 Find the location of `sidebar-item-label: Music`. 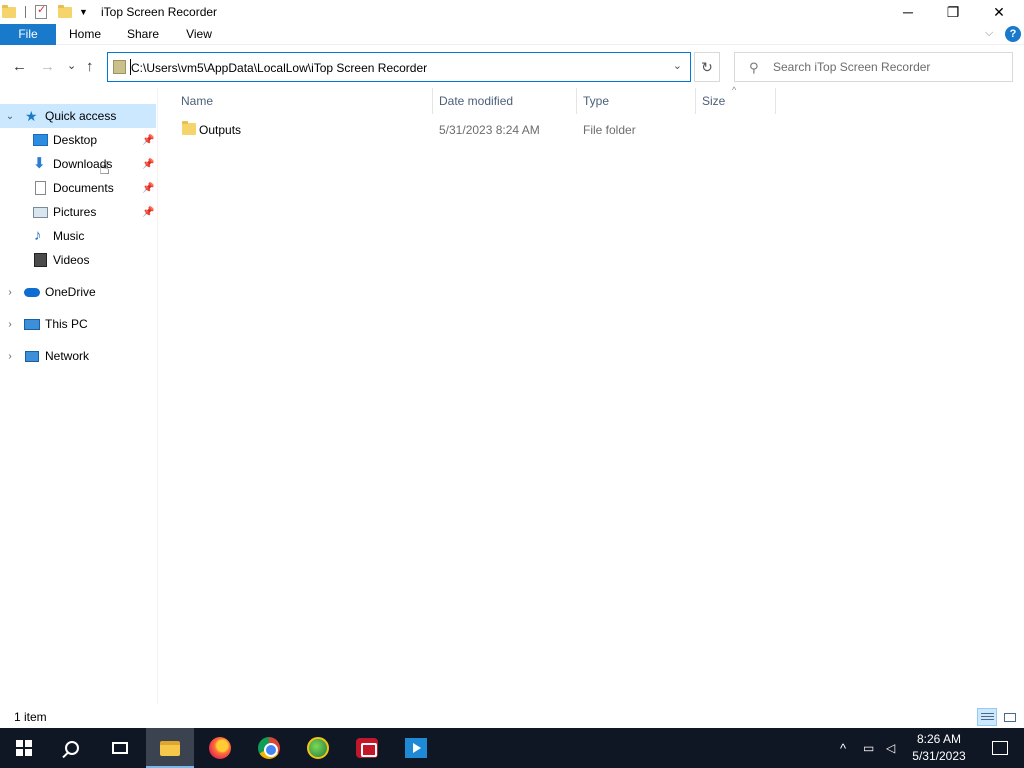

sidebar-item-label: Music is located at coordinates (69, 236).